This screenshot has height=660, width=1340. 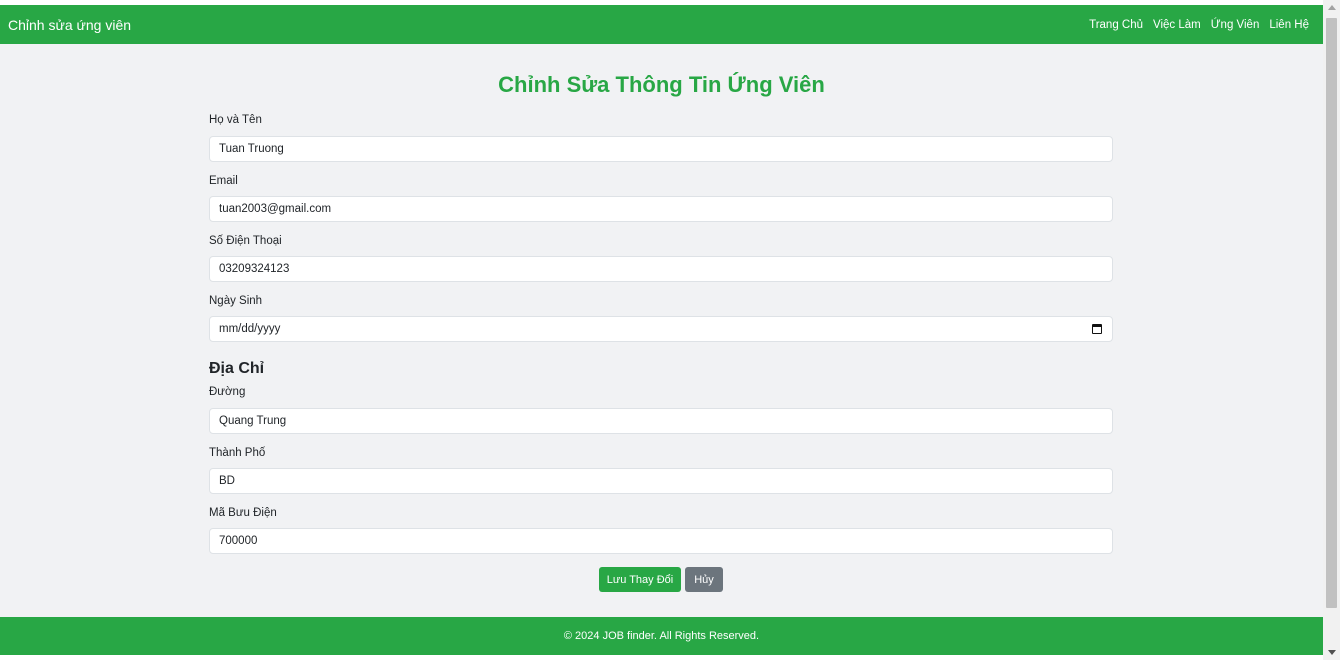 I want to click on email-value: tuan2003@gmail.com, so click(x=275, y=209).